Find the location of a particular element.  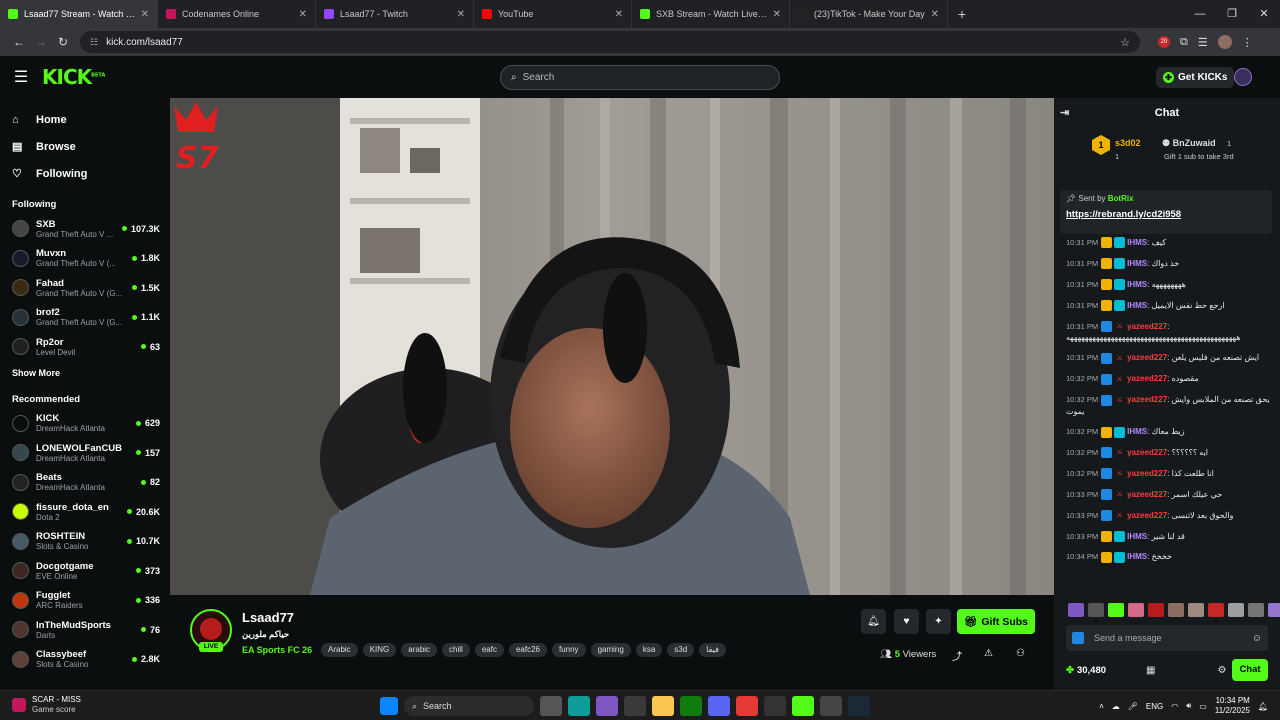

stream-tag: funny is located at coordinates (568, 650).